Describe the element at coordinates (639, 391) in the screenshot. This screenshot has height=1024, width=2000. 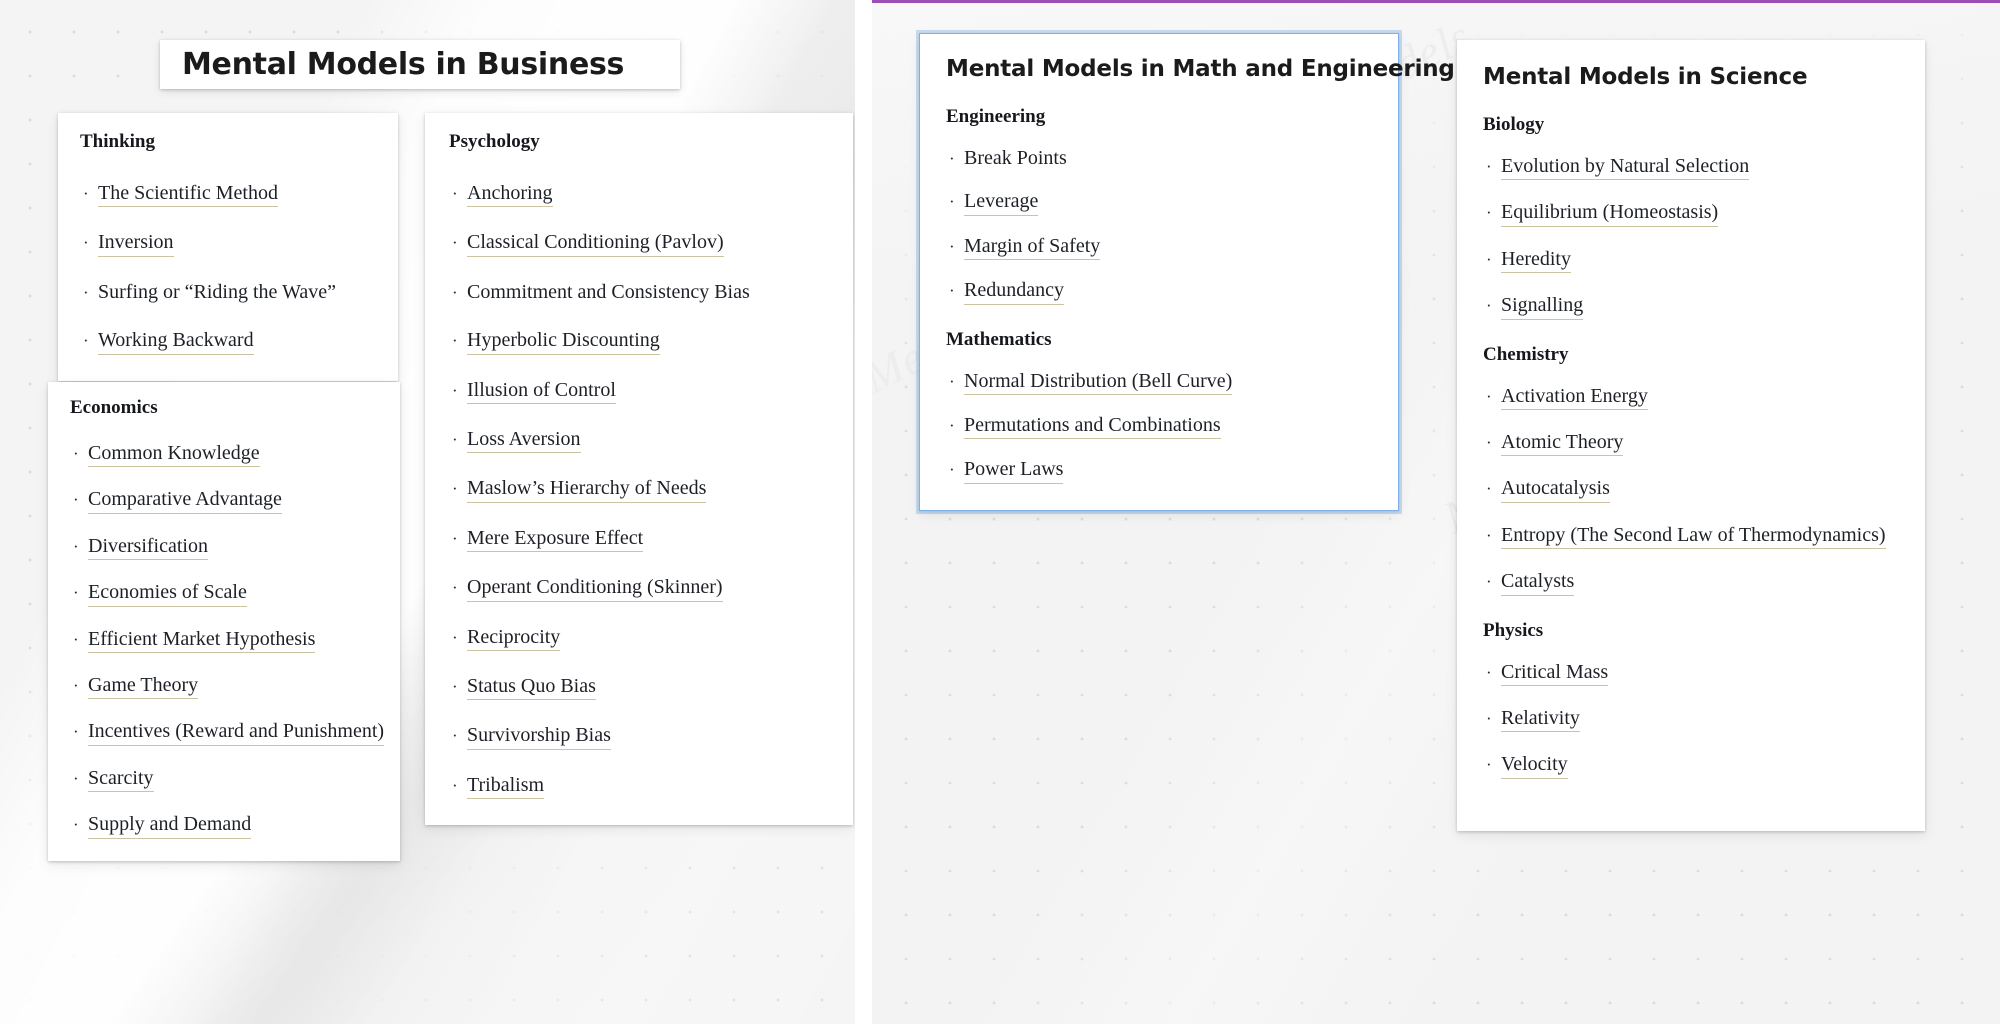
I see `list-item: · Illusion of Control` at that location.